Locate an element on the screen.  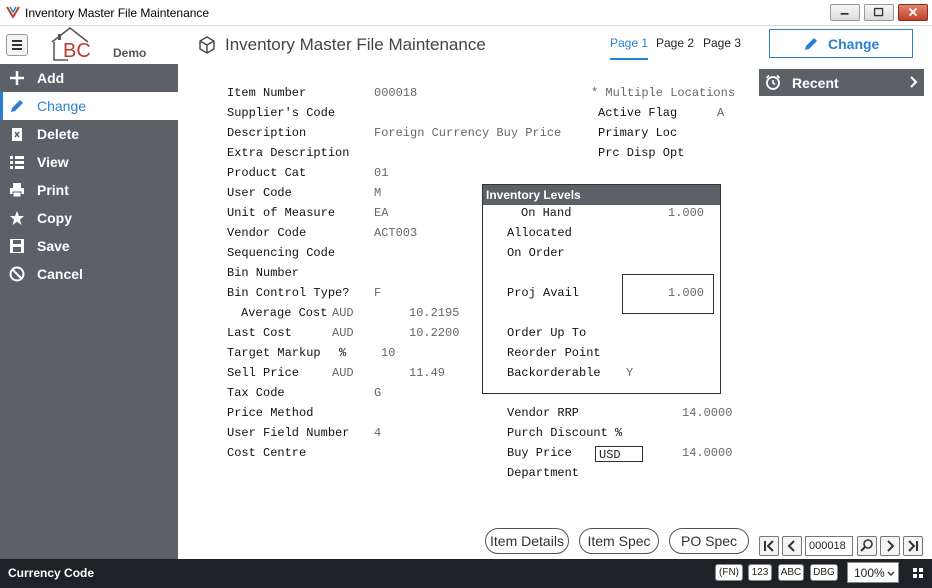
buy-price-currency-input: USD is located at coordinates (619, 454).